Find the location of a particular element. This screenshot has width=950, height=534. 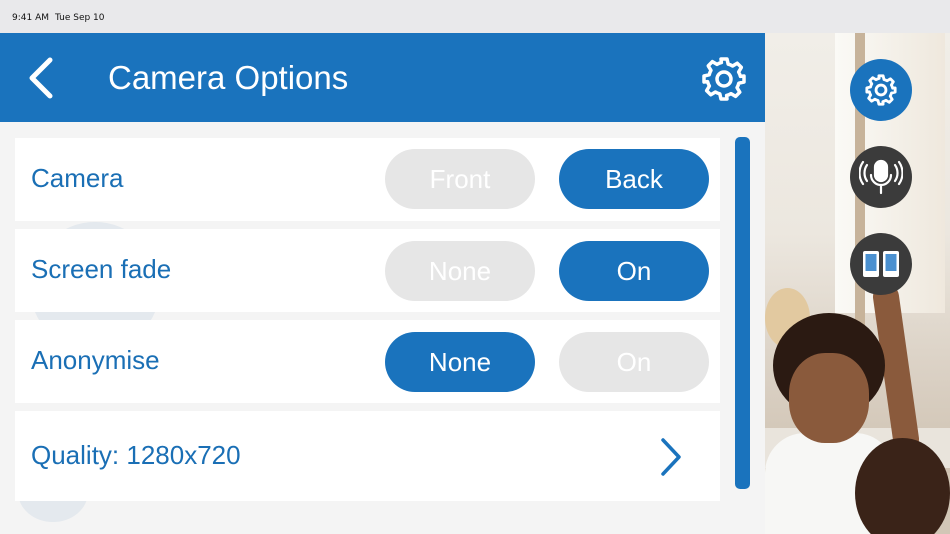

microphone-icon is located at coordinates (881, 177).